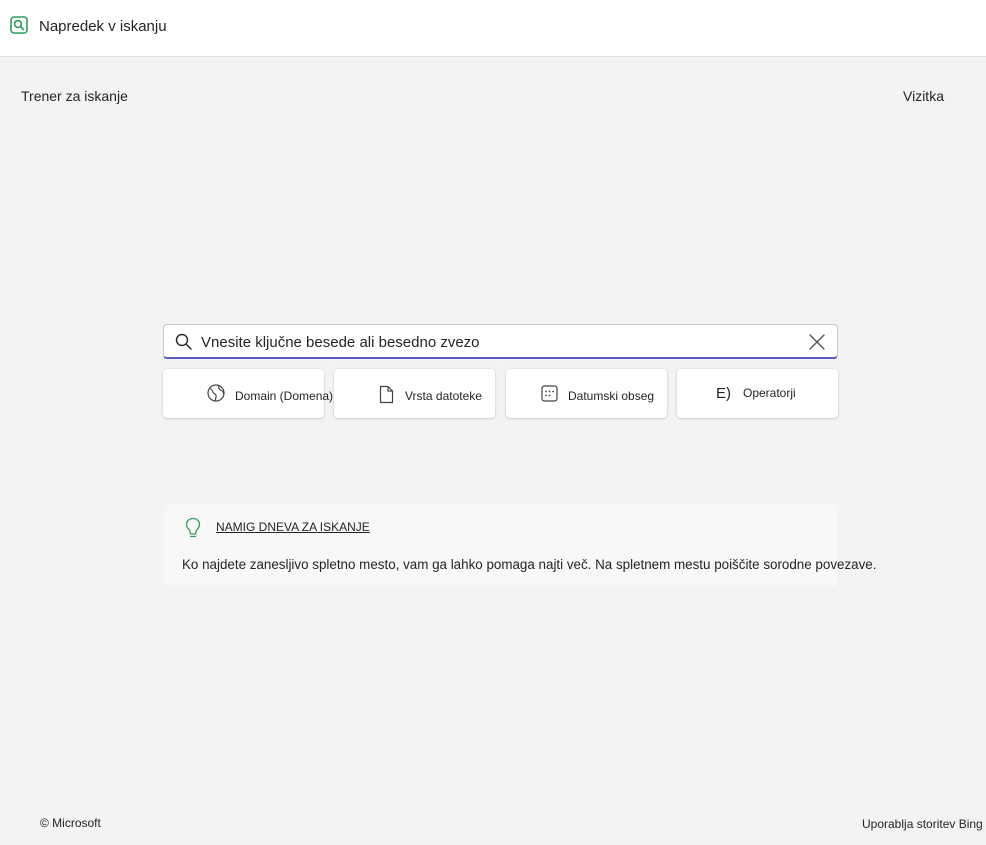 This screenshot has height=845, width=986. What do you see at coordinates (723, 393) in the screenshot?
I see `operators-icon: E)` at bounding box center [723, 393].